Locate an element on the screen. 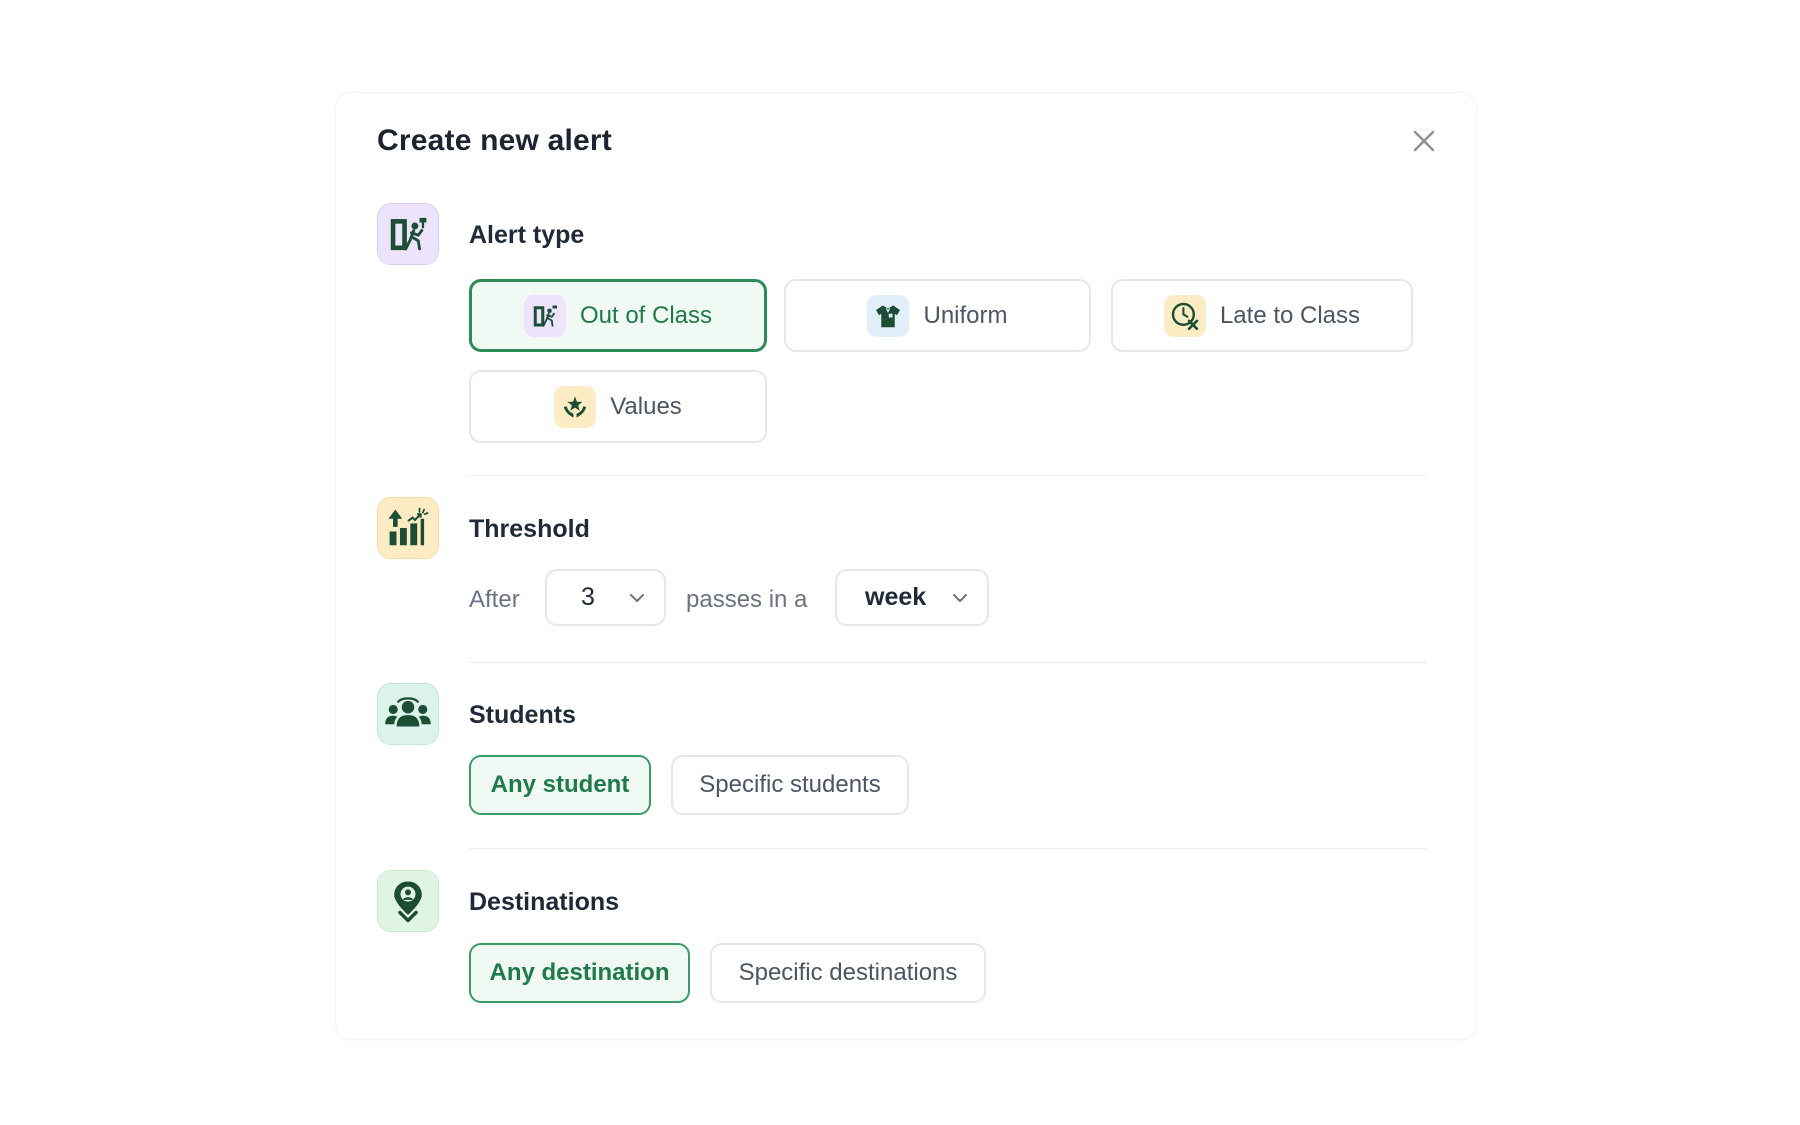 The width and height of the screenshot is (1800, 1125). specific-destinations-chip: Specific destinations is located at coordinates (848, 973).